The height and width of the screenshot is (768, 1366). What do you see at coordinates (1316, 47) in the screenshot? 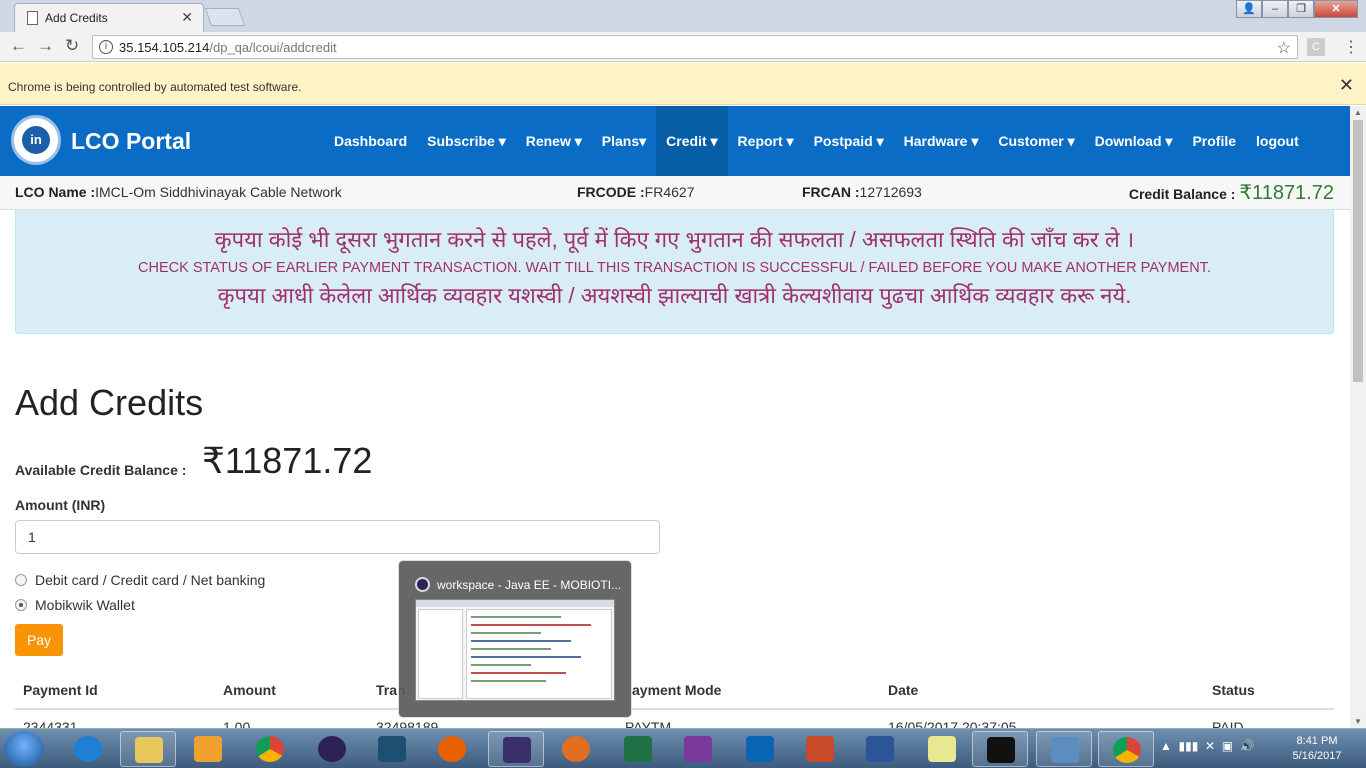
I see `extension-icon: C` at bounding box center [1316, 47].